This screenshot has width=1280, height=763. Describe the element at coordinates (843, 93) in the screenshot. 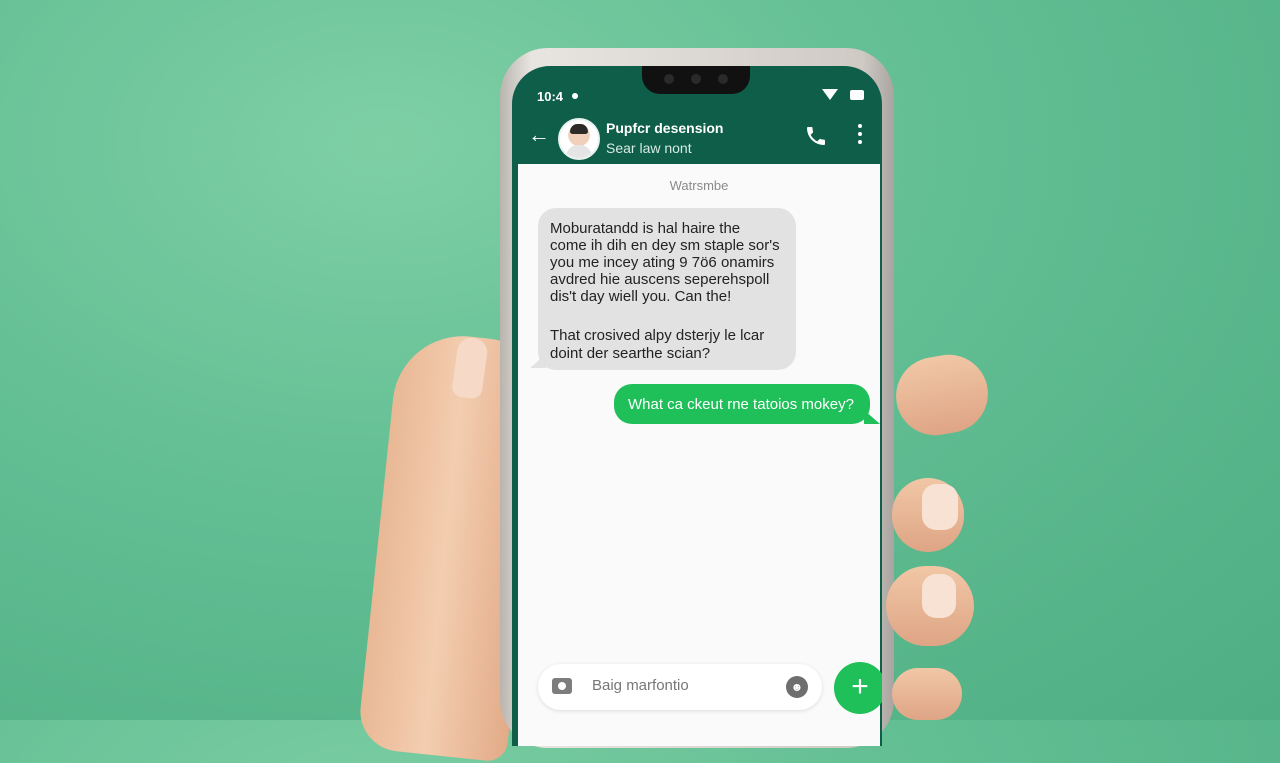

I see `status-icons` at that location.